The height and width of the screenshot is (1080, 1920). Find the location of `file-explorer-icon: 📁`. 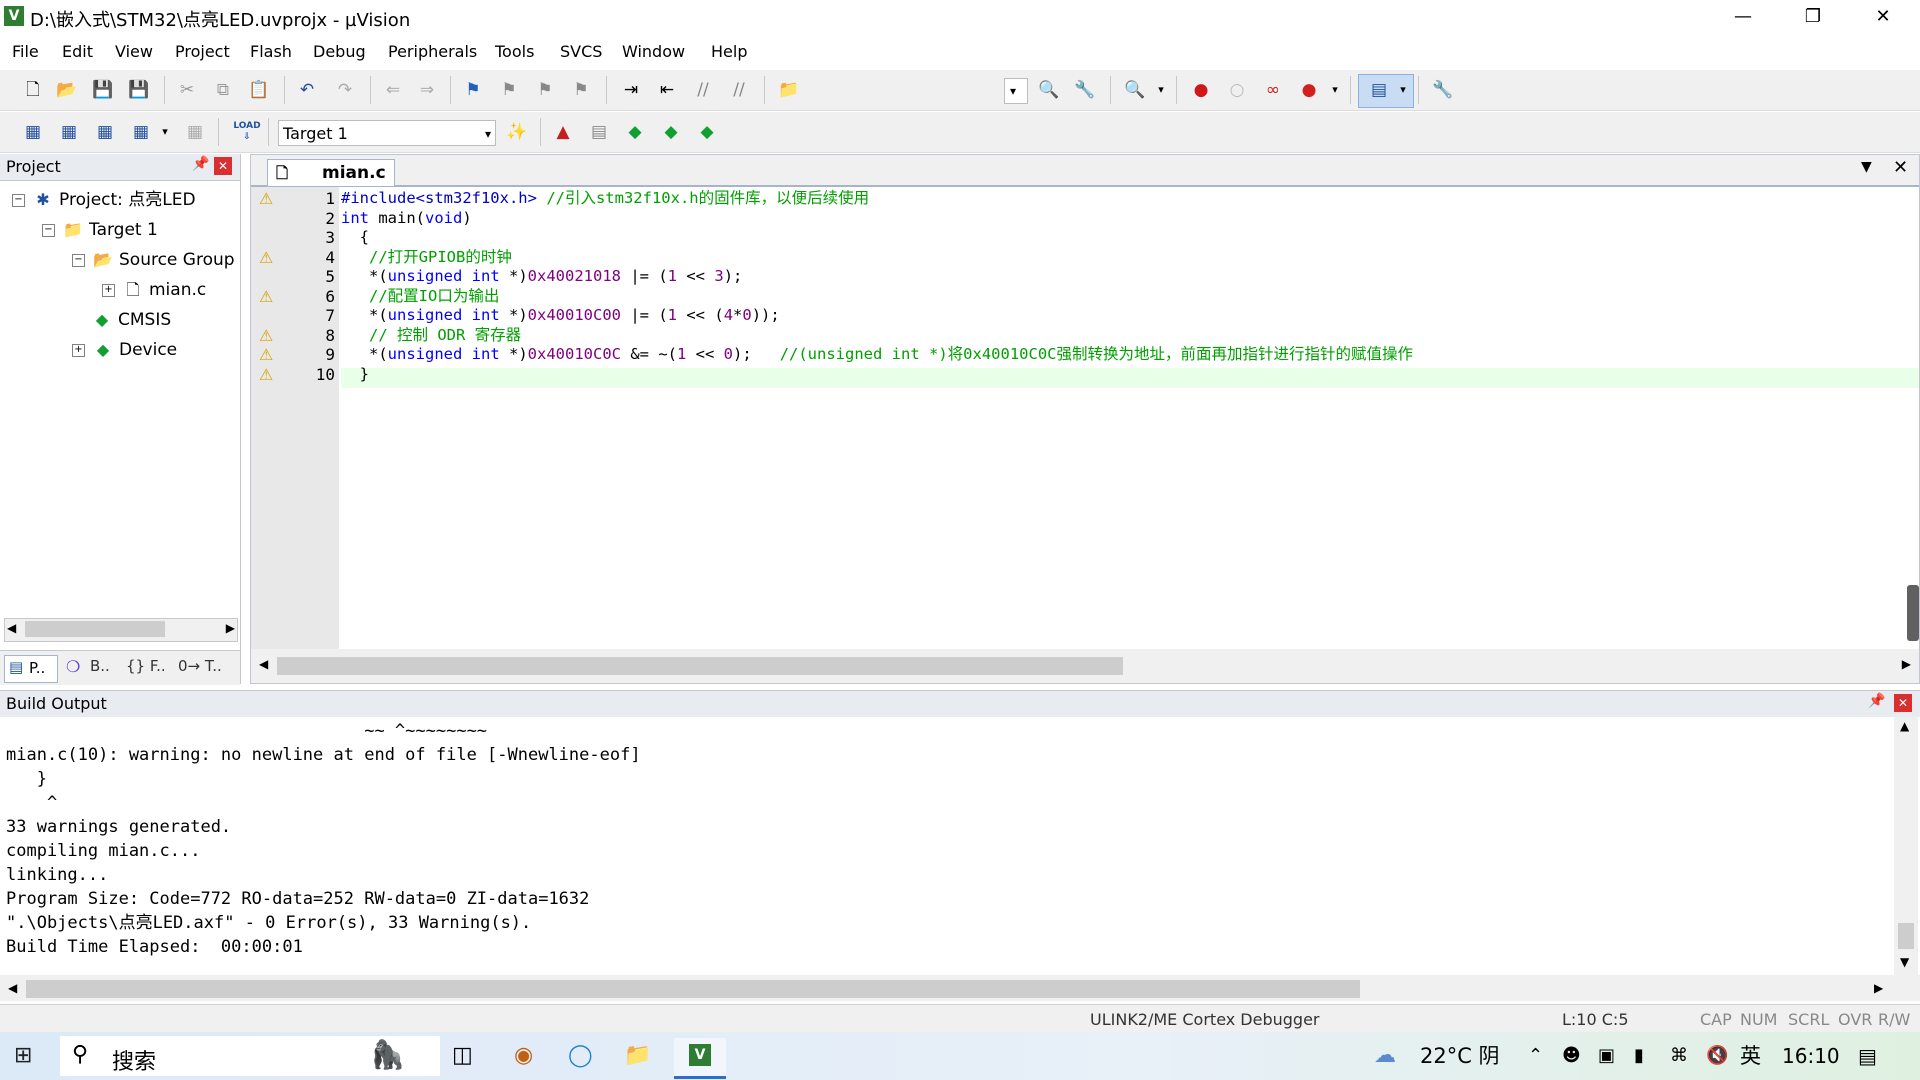

file-explorer-icon: 📁 is located at coordinates (637, 1056).